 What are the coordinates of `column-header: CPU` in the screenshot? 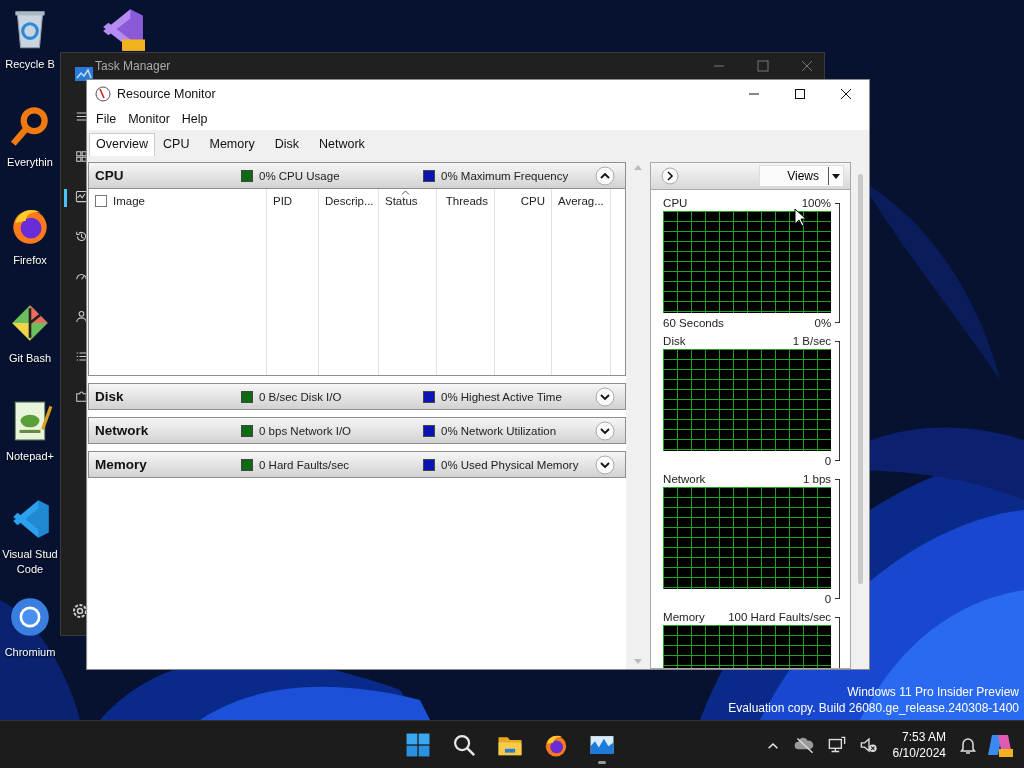 It's located at (532, 201).